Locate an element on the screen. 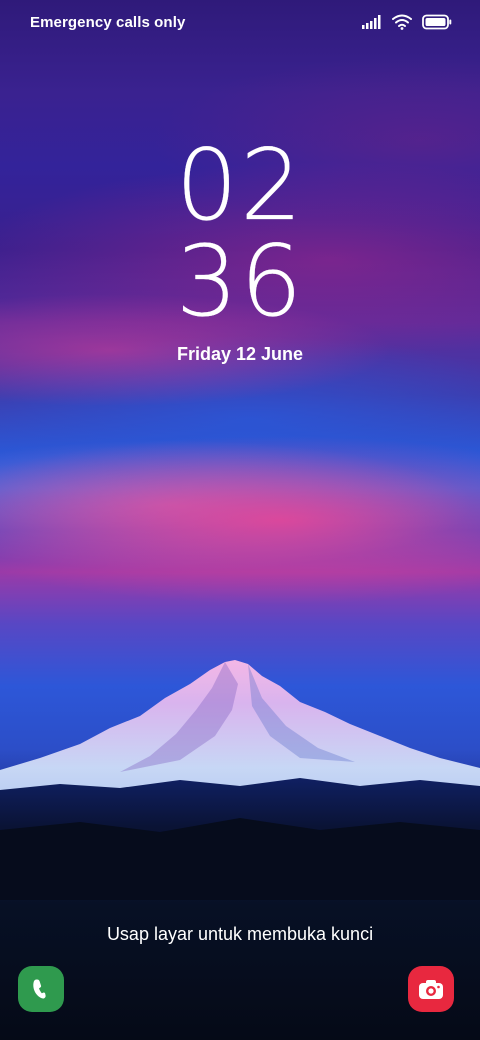  camera-icon is located at coordinates (431, 989).